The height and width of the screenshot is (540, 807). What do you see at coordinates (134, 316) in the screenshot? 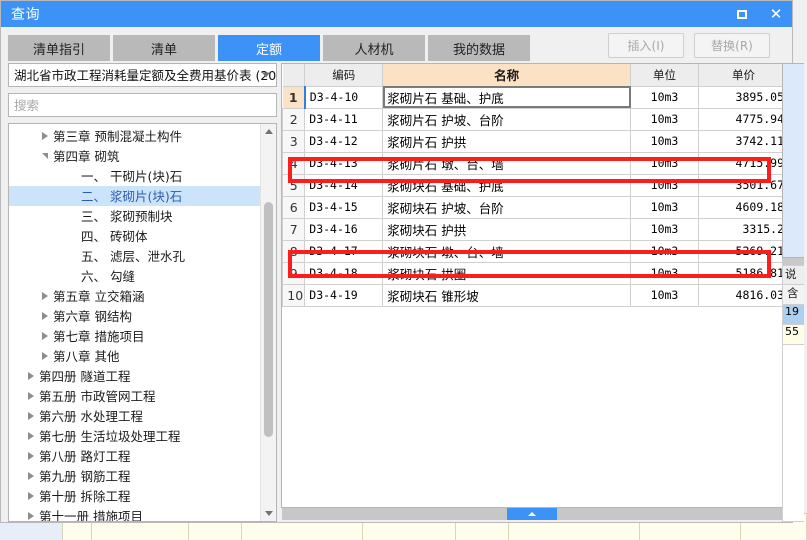
I see `tree-item-9: 第六章 钢结构` at bounding box center [134, 316].